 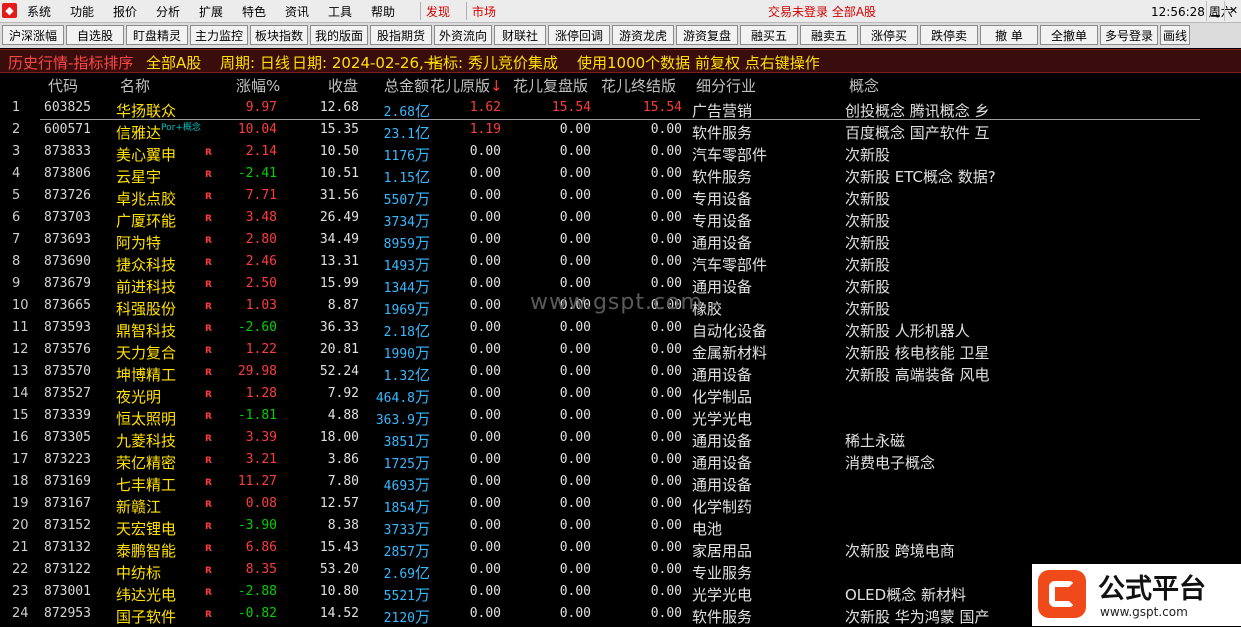 I want to click on total-amount: 1344万, so click(x=406, y=287).